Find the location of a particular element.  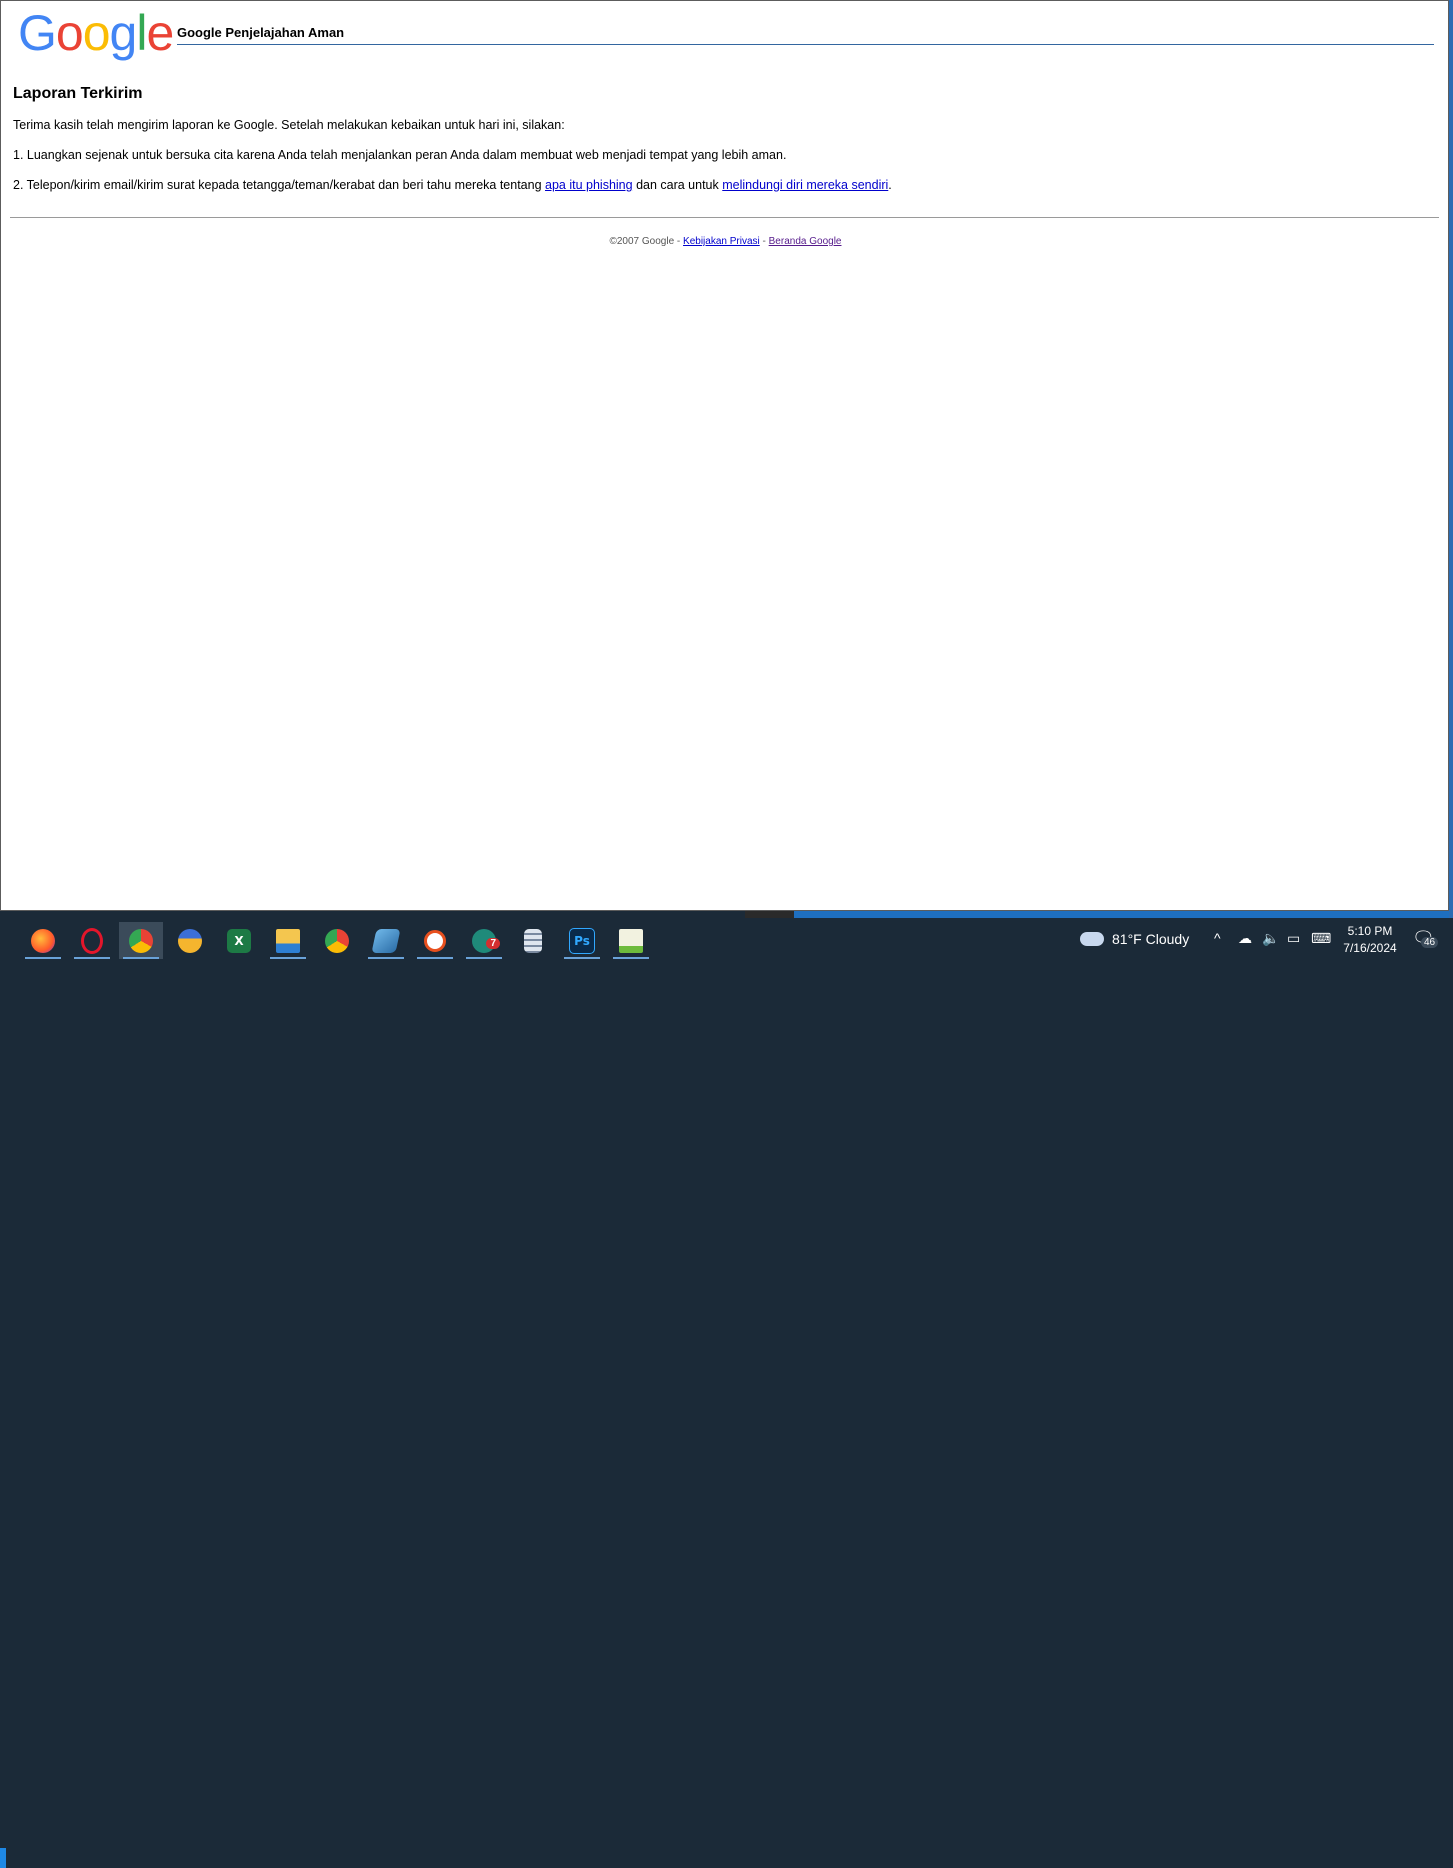

footer-divider is located at coordinates (724, 217).